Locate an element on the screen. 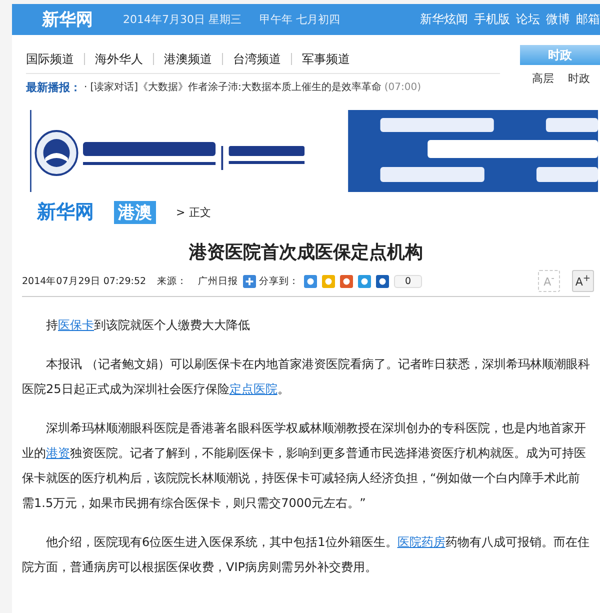 This screenshot has width=600, height=613. source-text: 广州日报 is located at coordinates (218, 281).